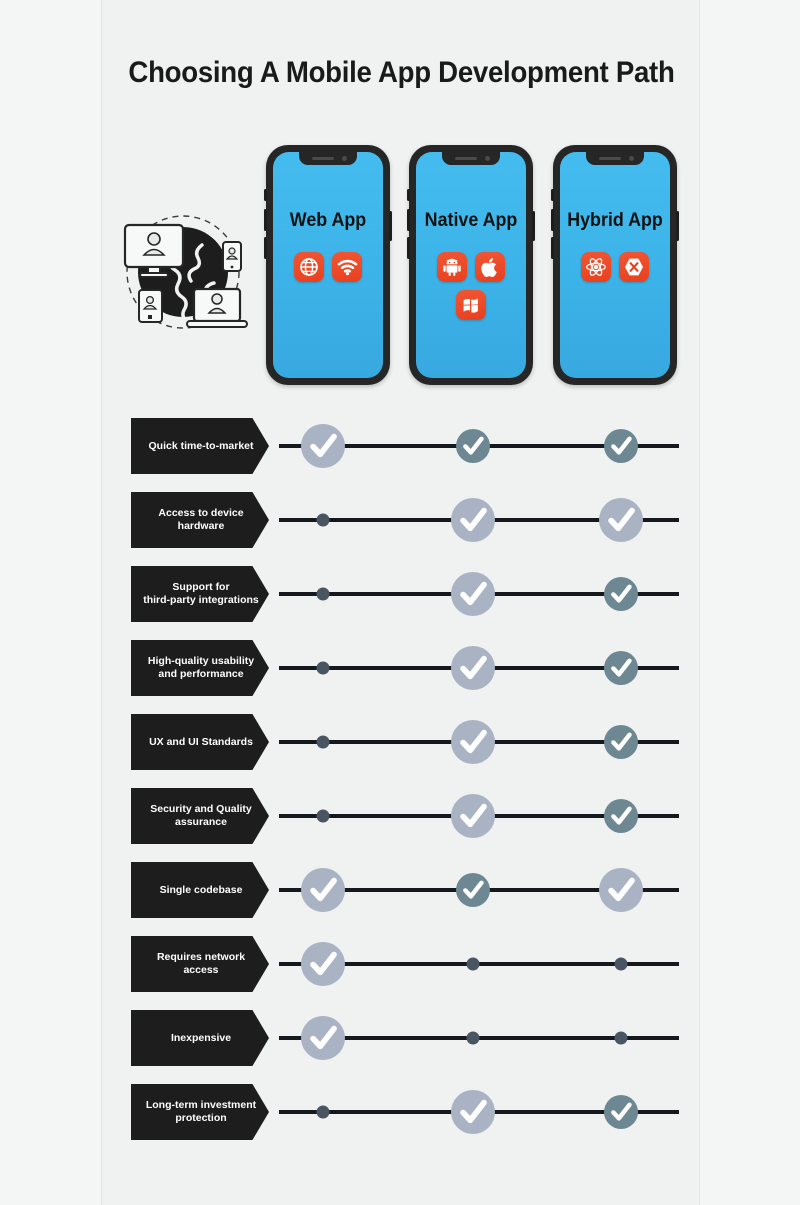 This screenshot has width=800, height=1205. I want to click on feature-label: Requires network access, so click(200, 964).